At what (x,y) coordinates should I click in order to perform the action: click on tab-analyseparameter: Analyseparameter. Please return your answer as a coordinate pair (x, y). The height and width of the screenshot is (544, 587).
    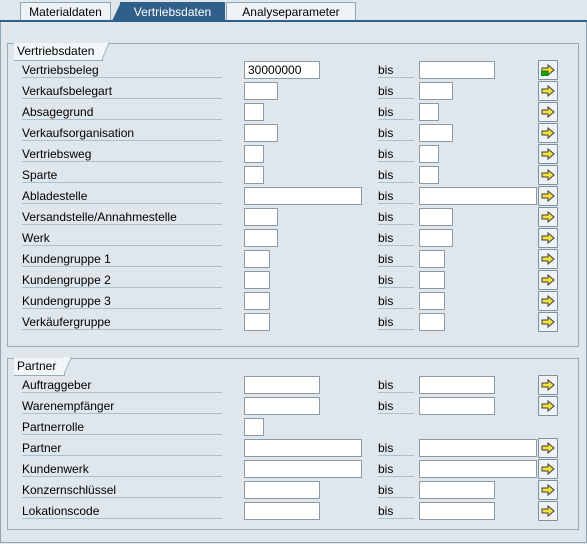
    Looking at the image, I should click on (291, 11).